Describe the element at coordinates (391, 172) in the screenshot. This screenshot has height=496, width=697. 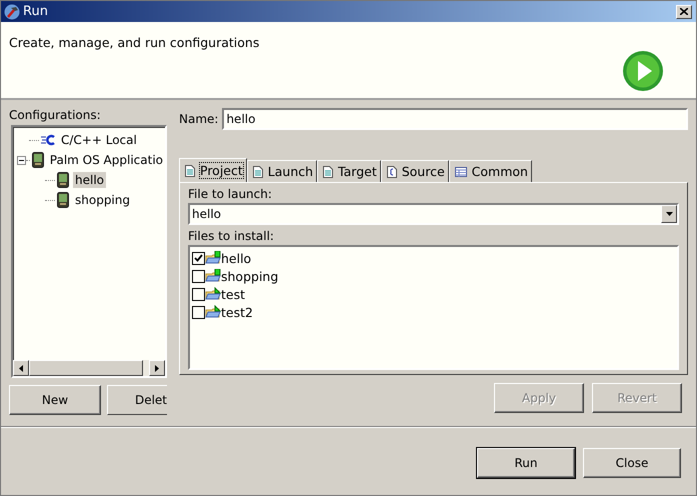
I see `source-file-icon` at that location.